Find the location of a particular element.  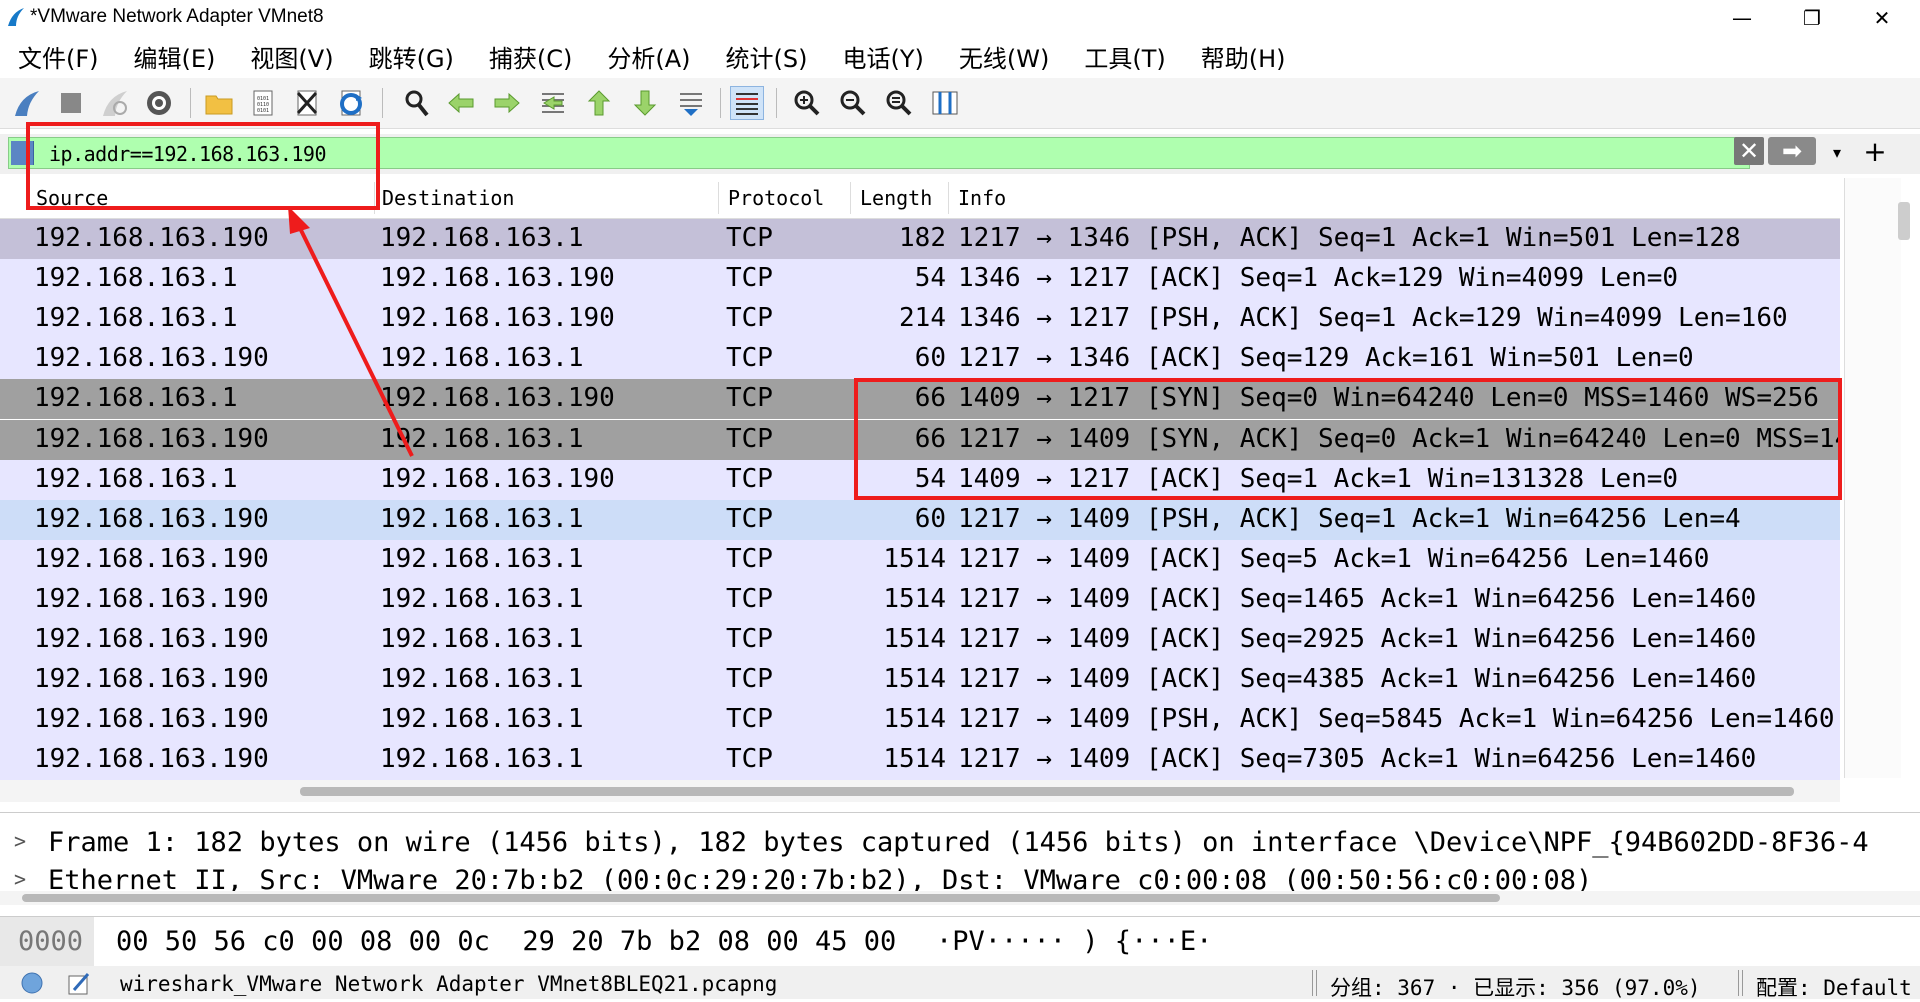

packet-list-vertical-scrollbar is located at coordinates (1879, 478).